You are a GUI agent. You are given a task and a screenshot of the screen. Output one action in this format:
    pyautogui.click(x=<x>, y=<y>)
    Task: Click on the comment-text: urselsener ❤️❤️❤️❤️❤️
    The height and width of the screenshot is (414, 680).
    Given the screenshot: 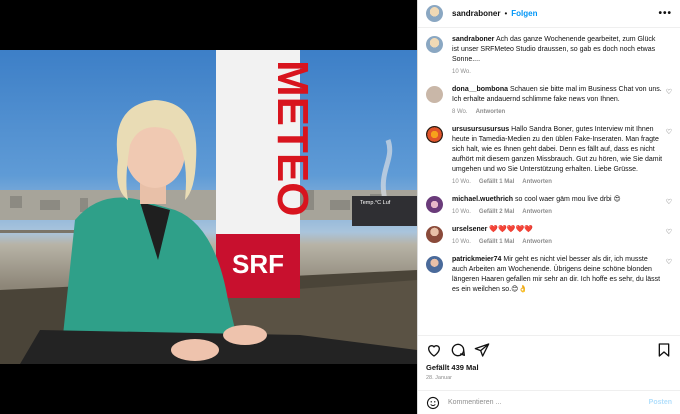 What is the action you would take?
    pyautogui.click(x=558, y=230)
    